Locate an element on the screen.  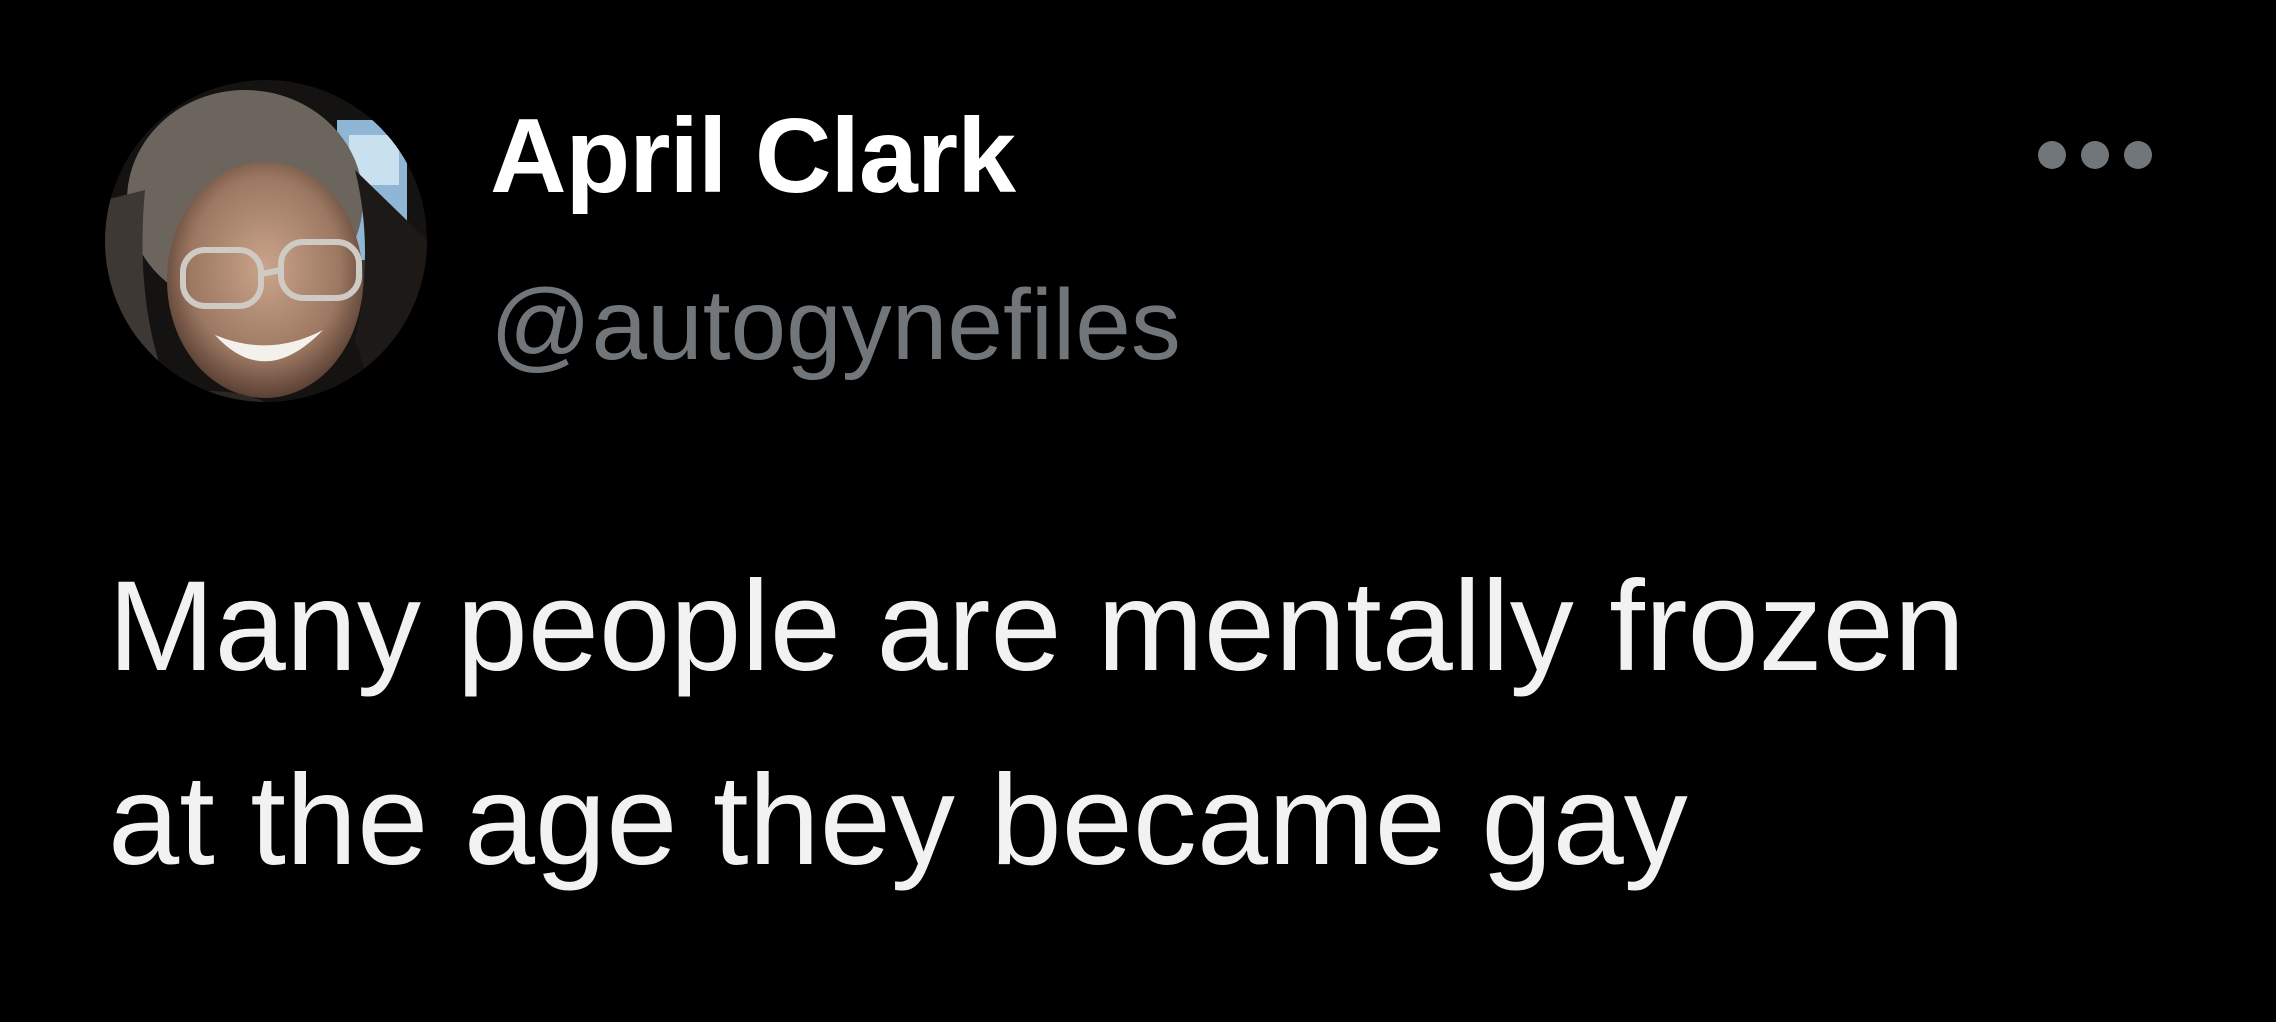
tweet-text-line: at the age they became gay is located at coordinates (898, 820).